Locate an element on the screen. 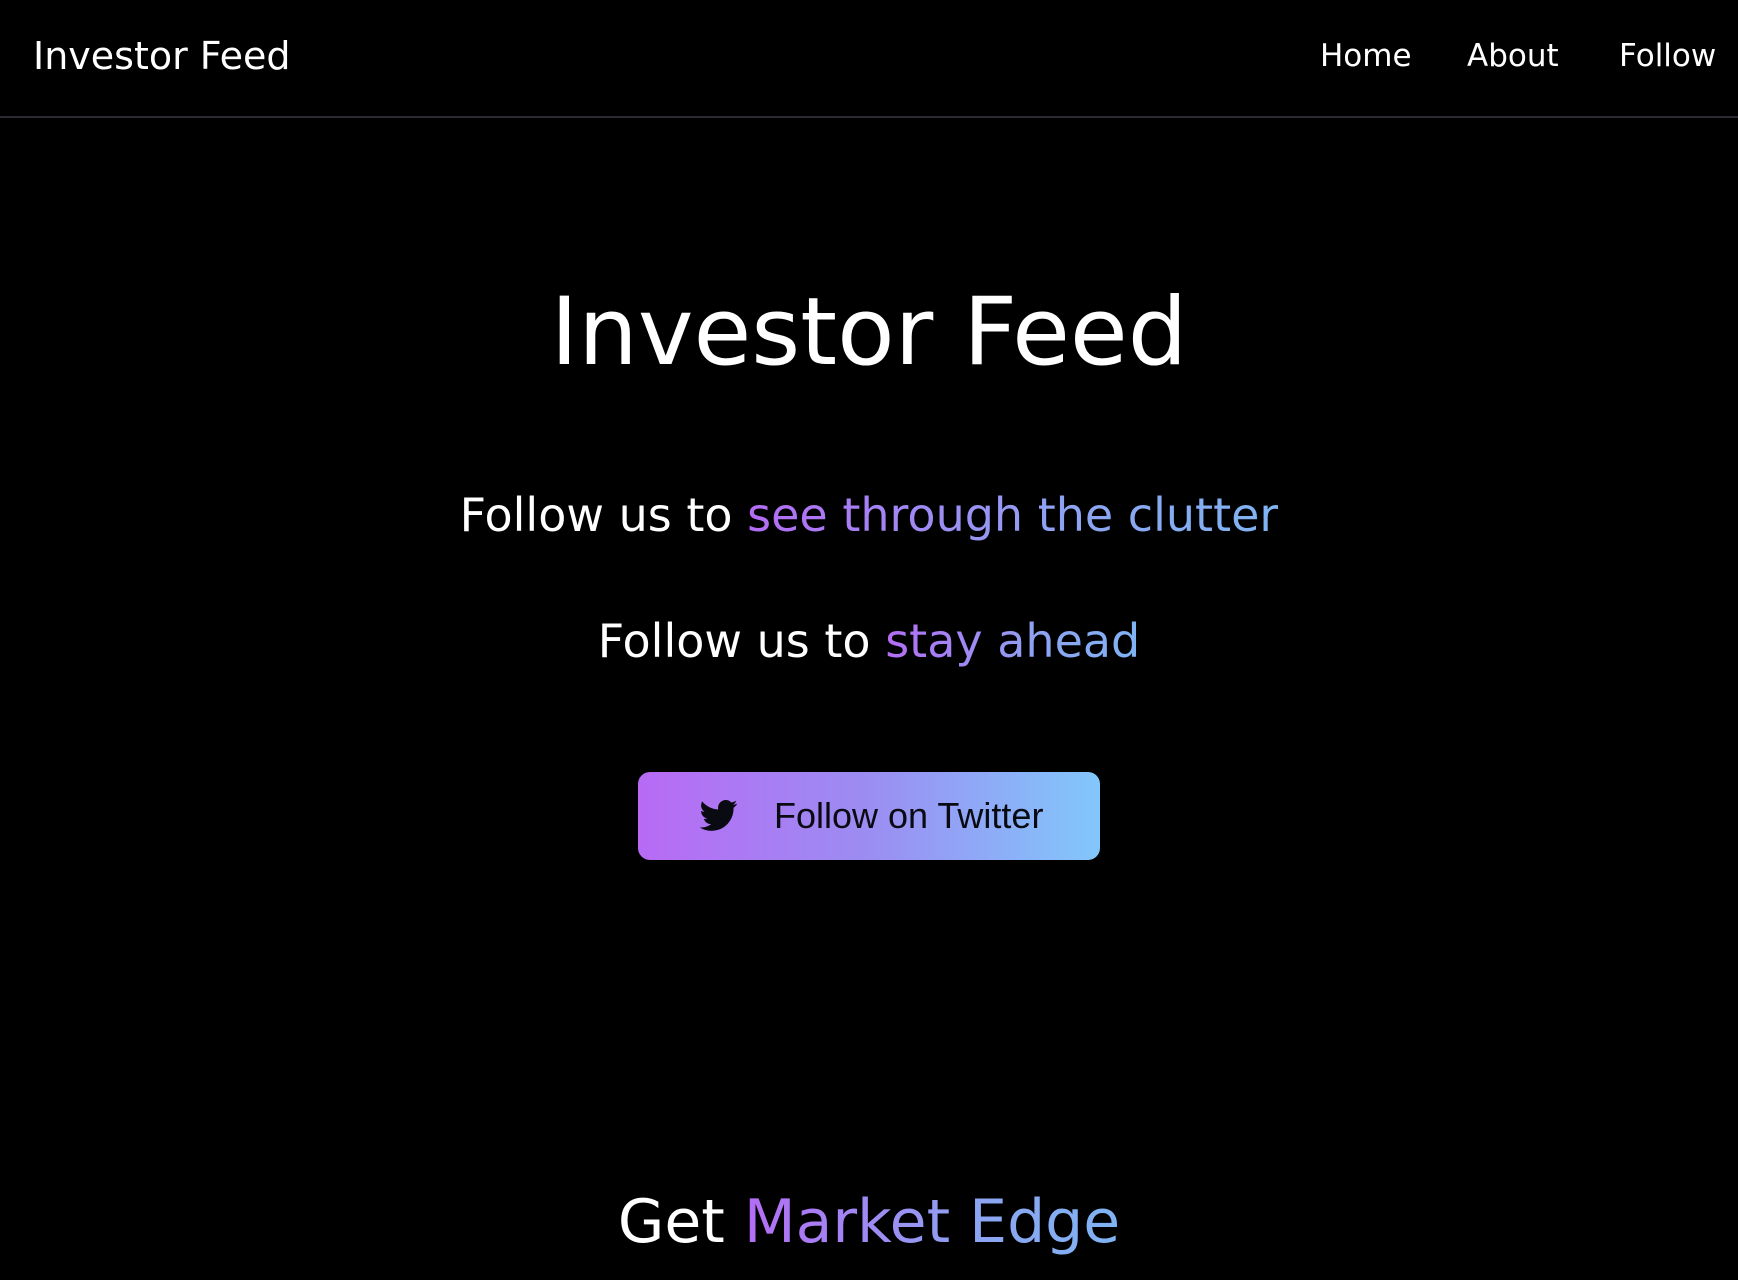  tagline-ahead: Follow us to stay ahead is located at coordinates (869, 641).